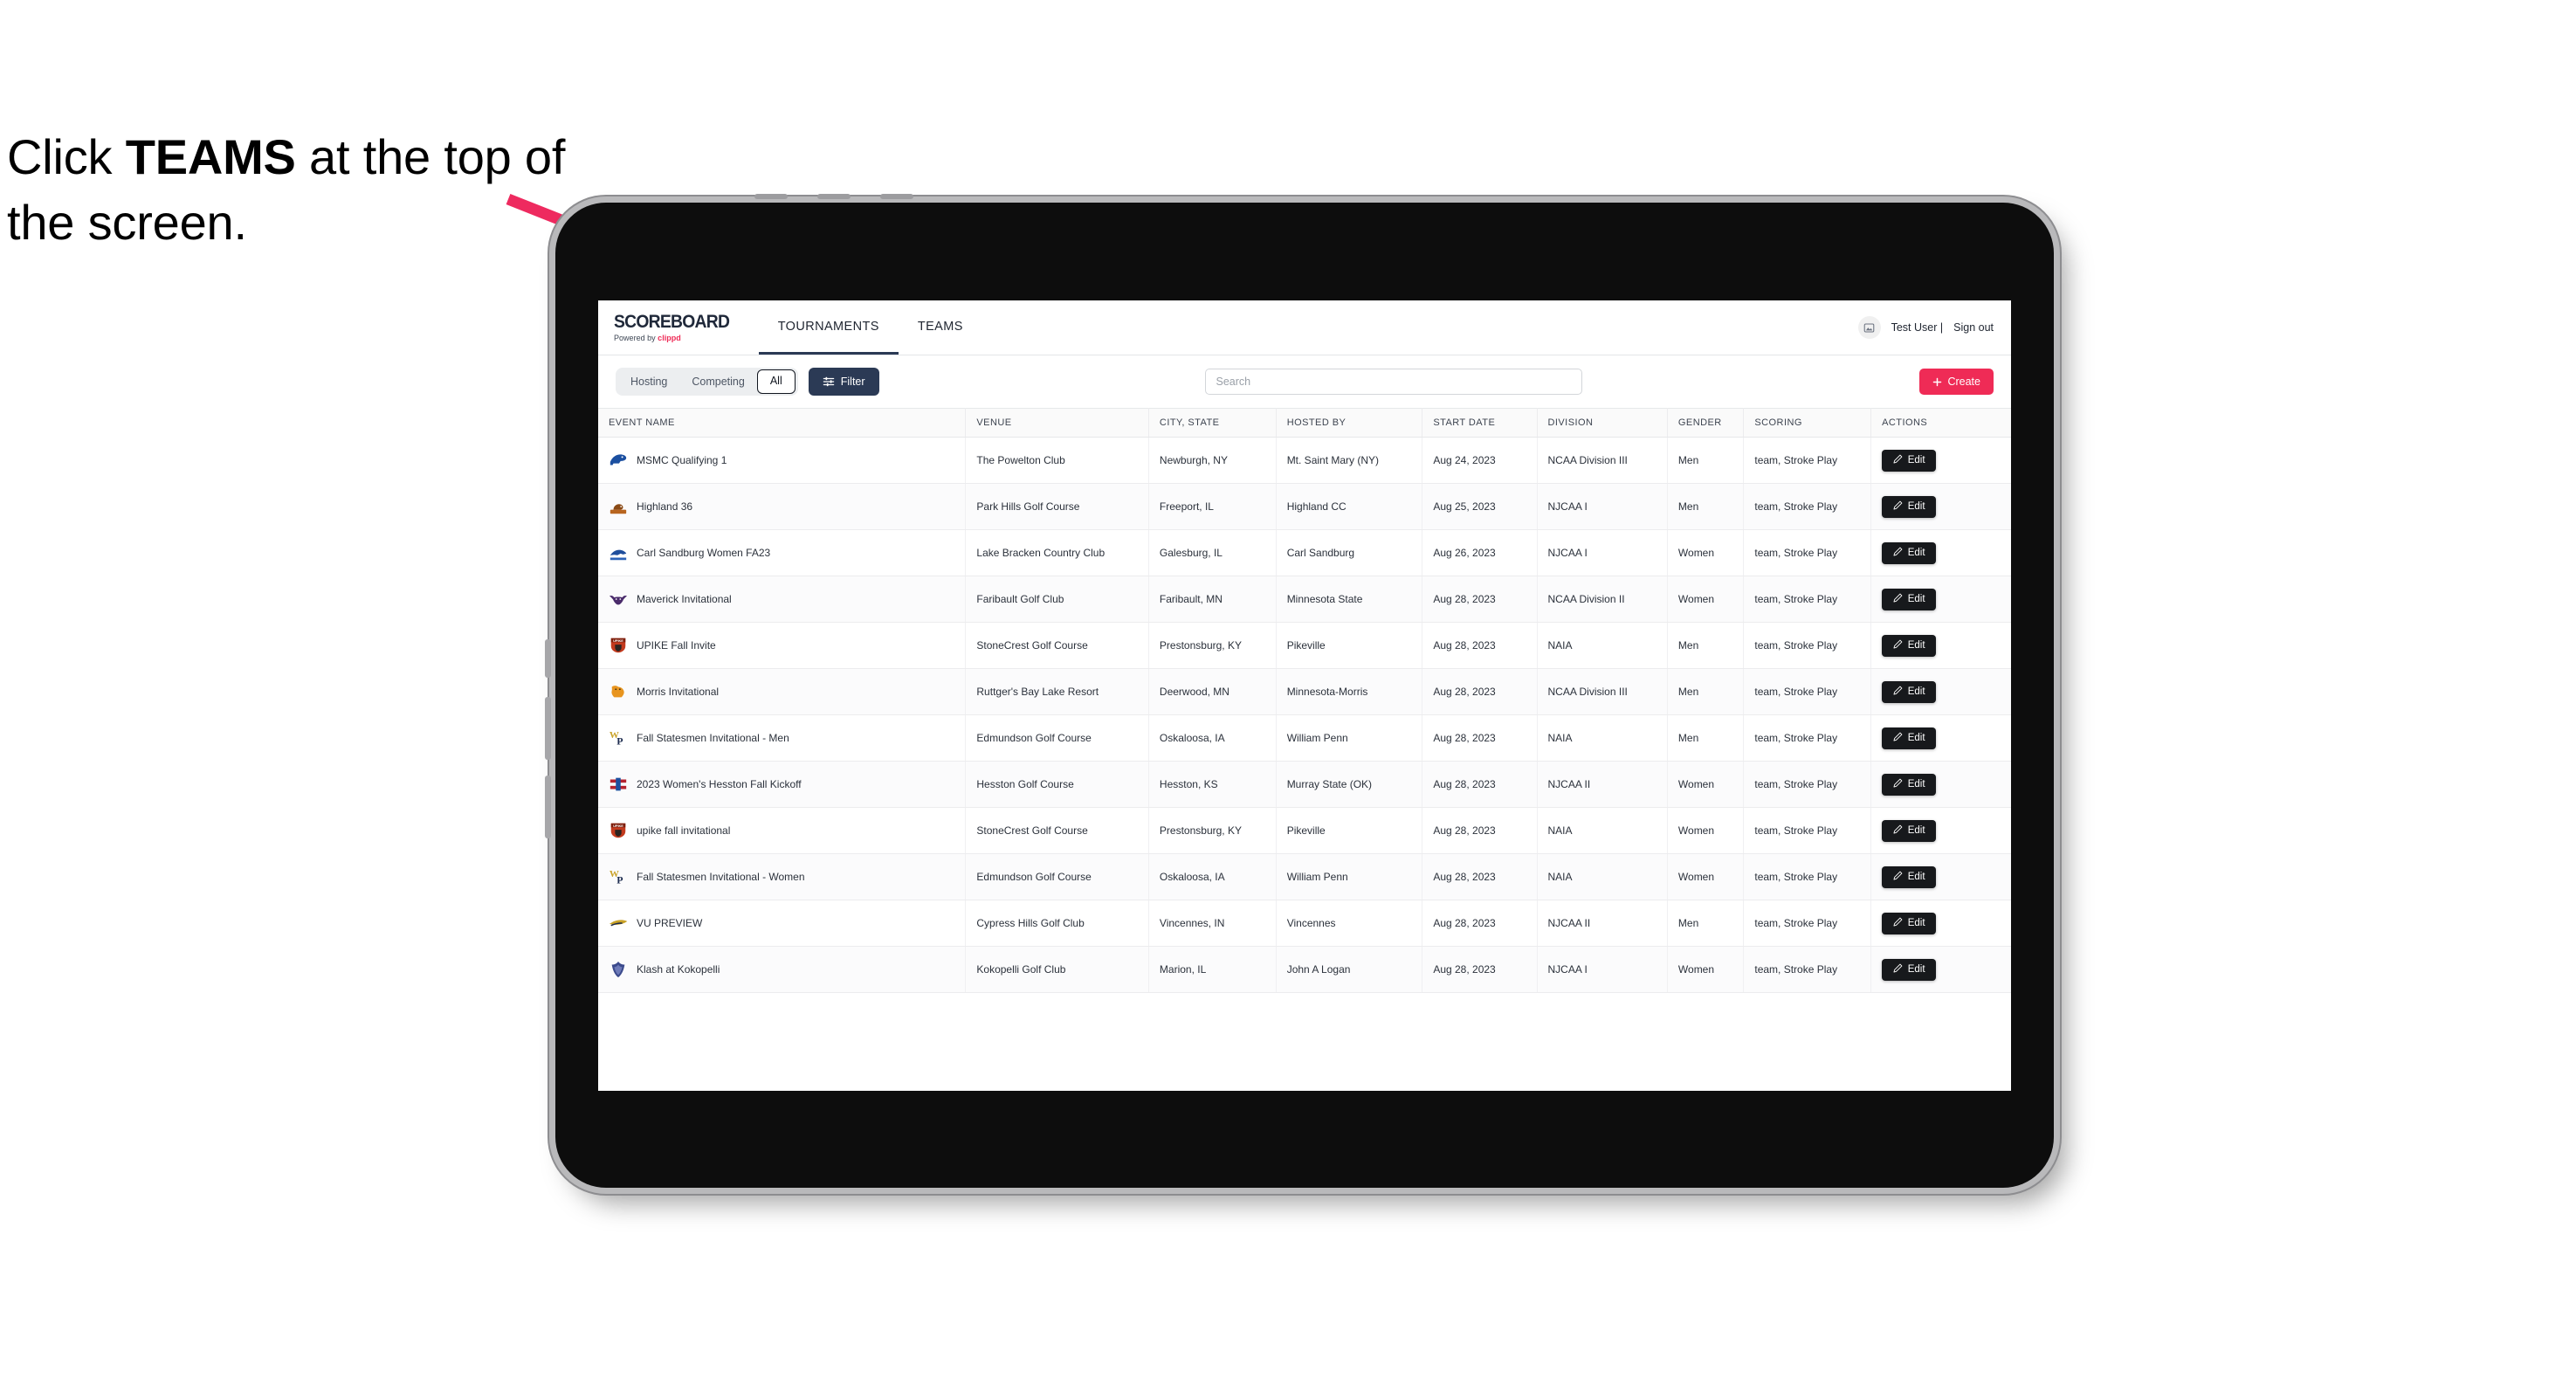 The image size is (2576, 1386). Describe the element at coordinates (1602, 691) in the screenshot. I see `cell-division: NCAA Division III` at that location.